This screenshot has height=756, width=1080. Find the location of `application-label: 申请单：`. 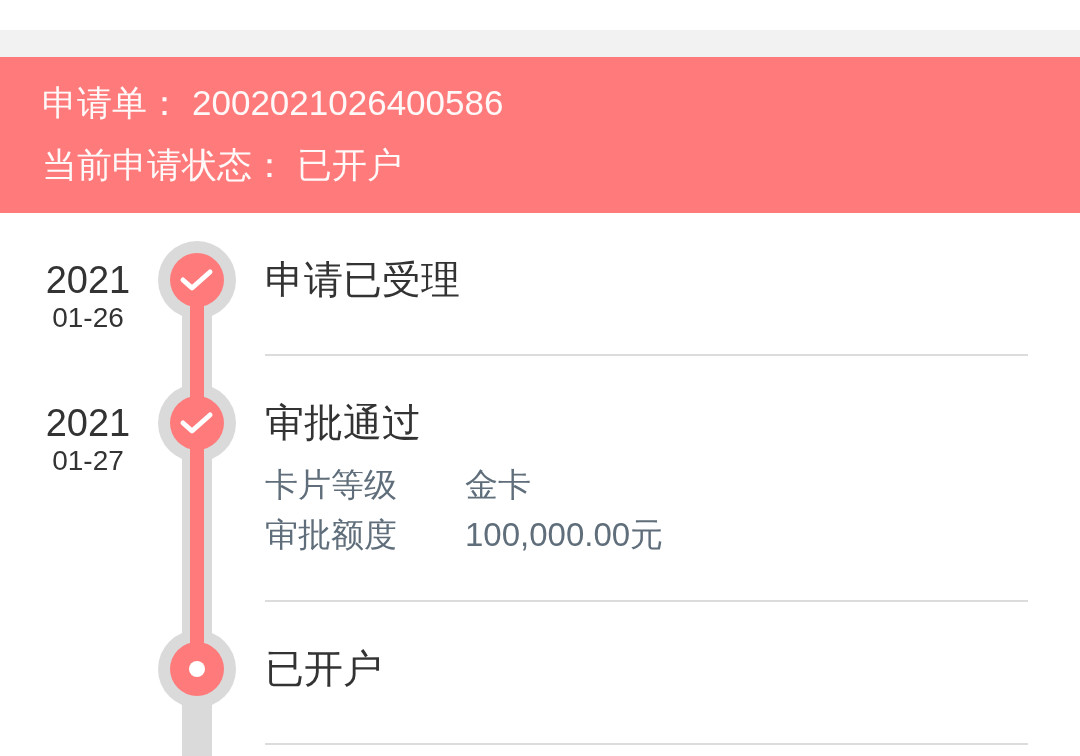

application-label: 申请单： is located at coordinates (112, 102).